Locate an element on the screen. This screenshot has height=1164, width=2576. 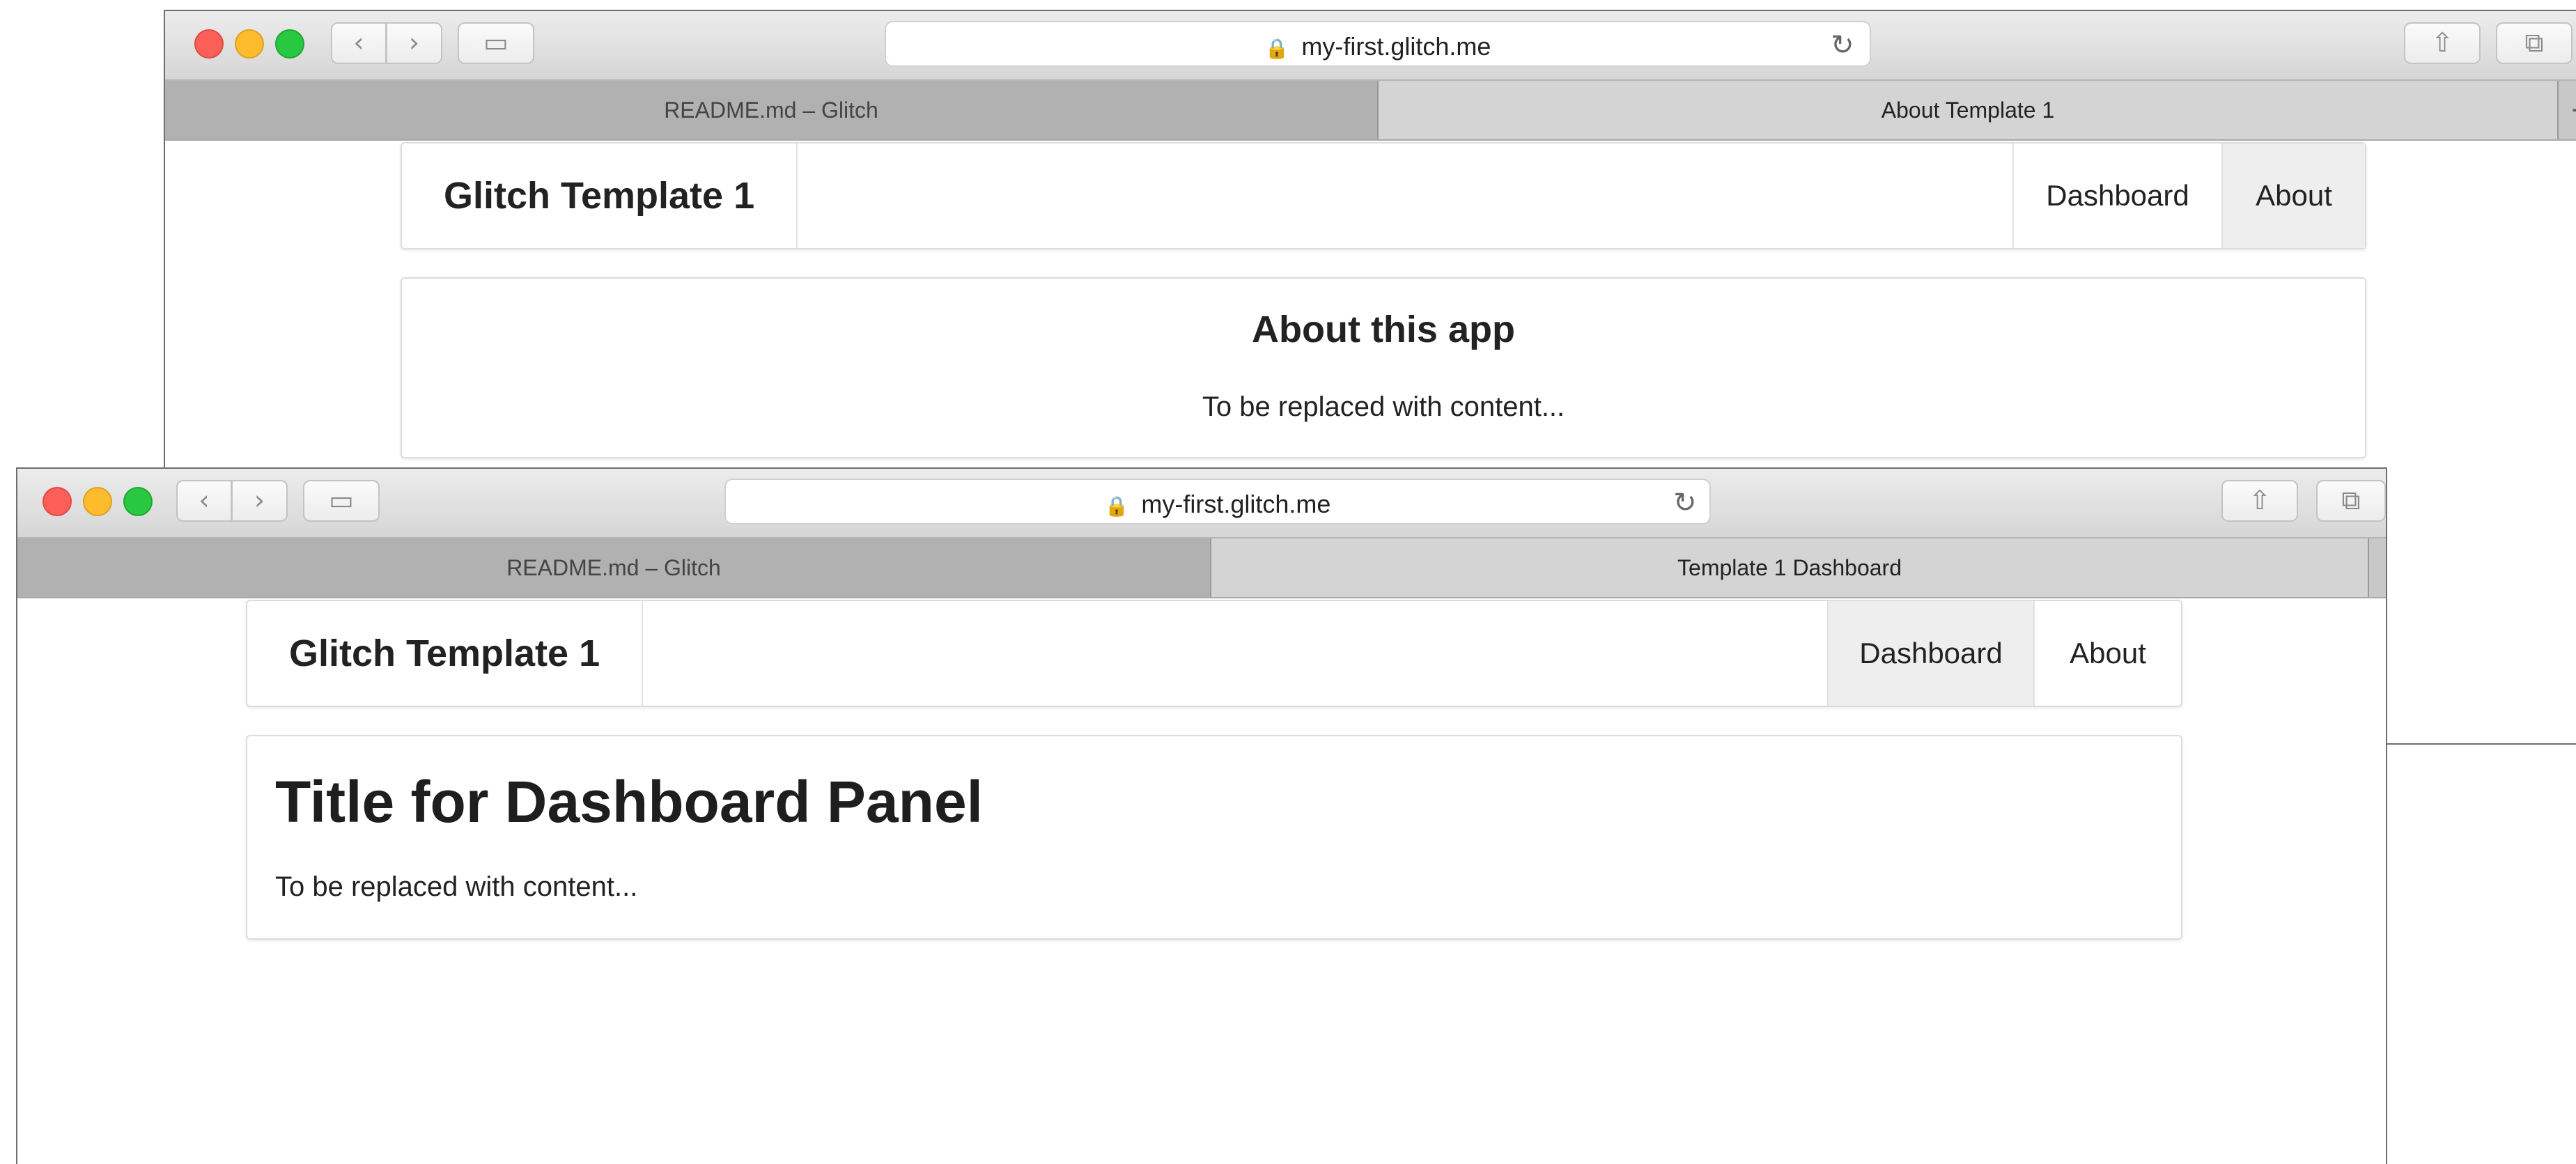
tab-template-dashboard: Template 1 Dashboard is located at coordinates (1789, 567).